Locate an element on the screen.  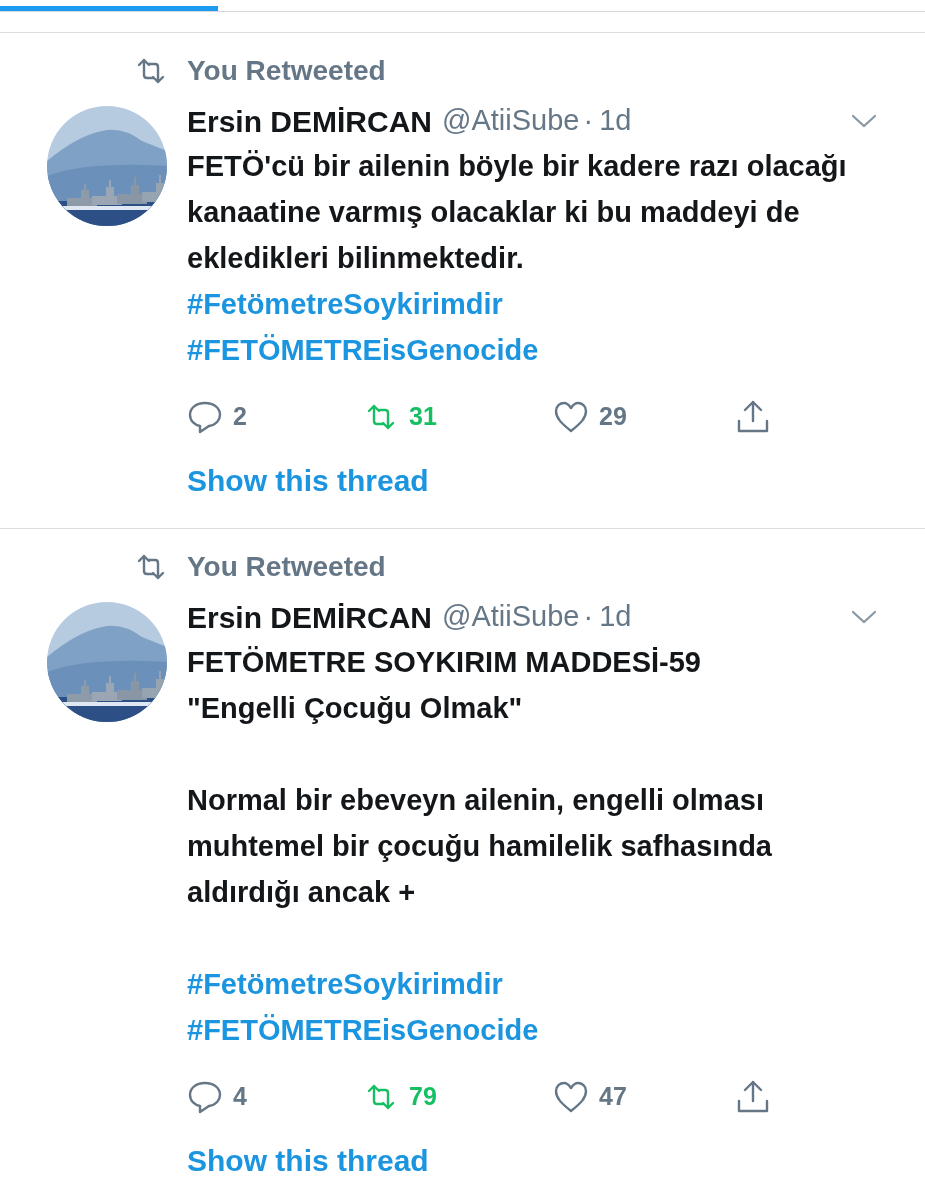
tweet-text: Normal bir ebeveyn ailenin, engelli olması muhtemel bir çocuğu hamilelik safhasında aldırdığı ancak + is located at coordinates (480, 846).